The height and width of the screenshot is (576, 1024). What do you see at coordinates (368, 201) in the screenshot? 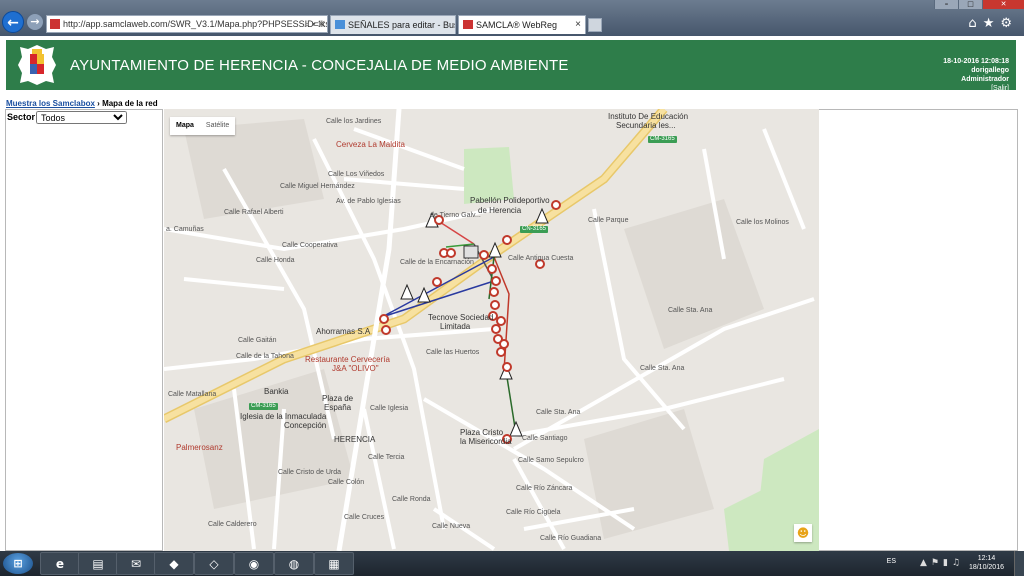
I see `map-label: Av. de Pablo Iglesias` at bounding box center [368, 201].